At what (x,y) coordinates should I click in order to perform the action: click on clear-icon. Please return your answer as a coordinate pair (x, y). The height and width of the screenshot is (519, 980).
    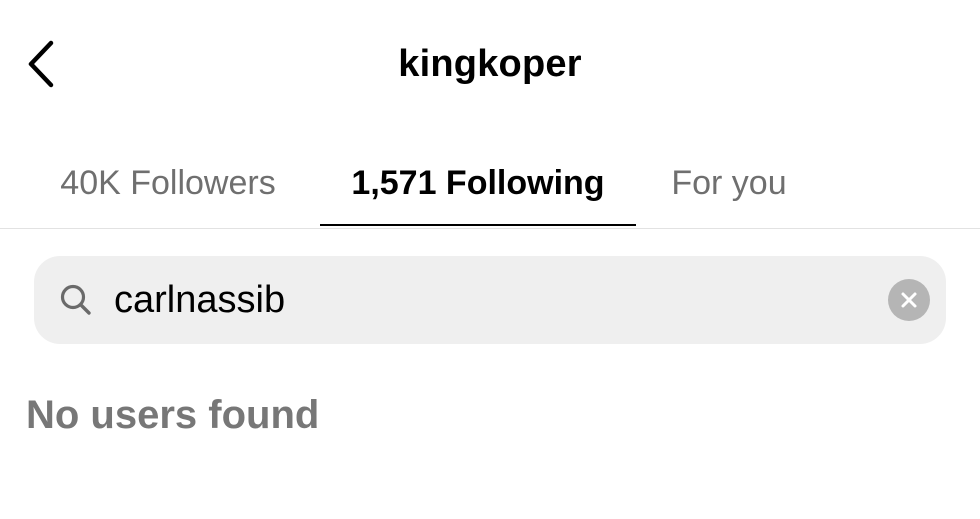
    Looking at the image, I should click on (909, 300).